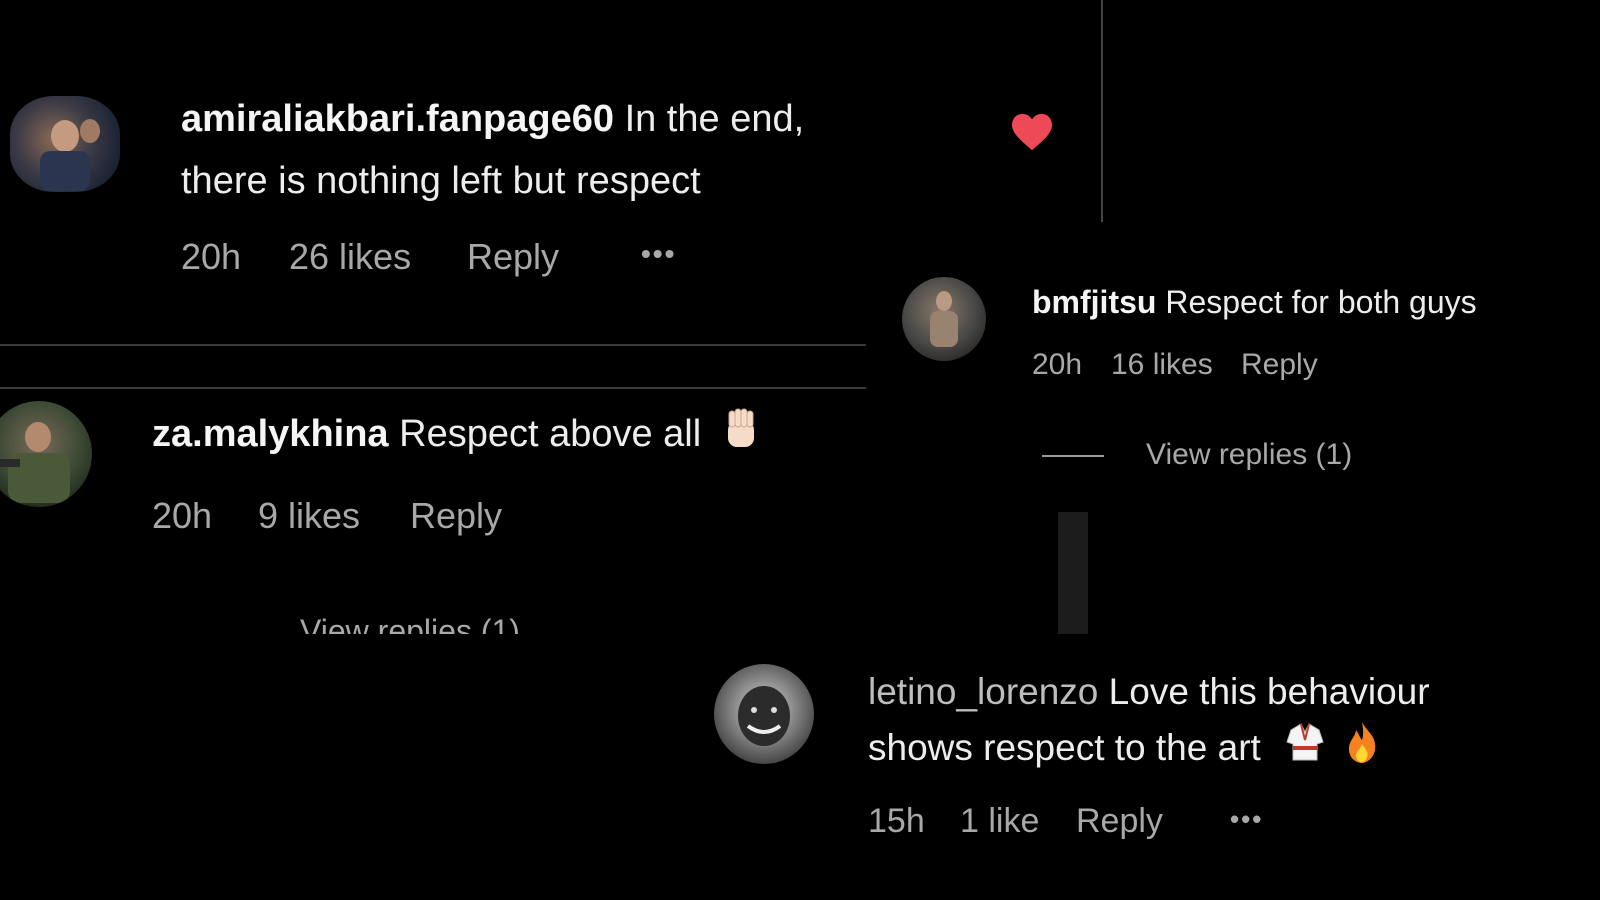 This screenshot has width=1600, height=900. What do you see at coordinates (896, 821) in the screenshot?
I see `comment-time: 15h` at bounding box center [896, 821].